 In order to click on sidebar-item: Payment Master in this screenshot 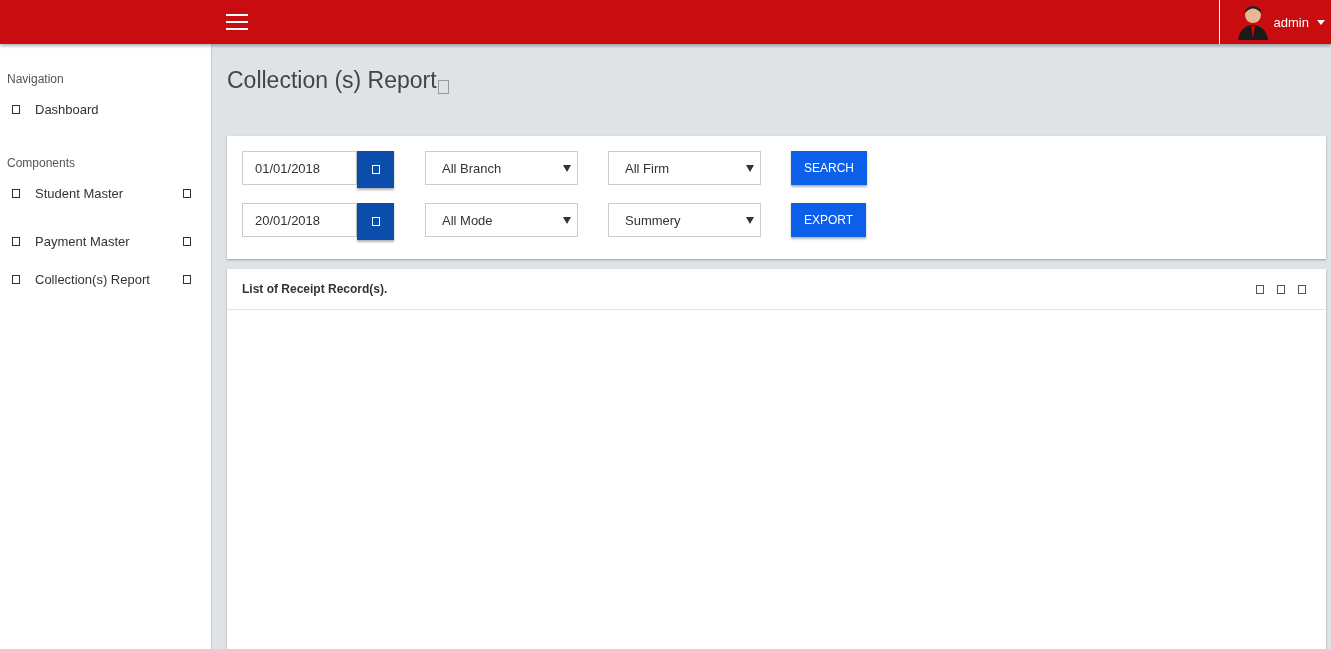, I will do `click(105, 241)`.